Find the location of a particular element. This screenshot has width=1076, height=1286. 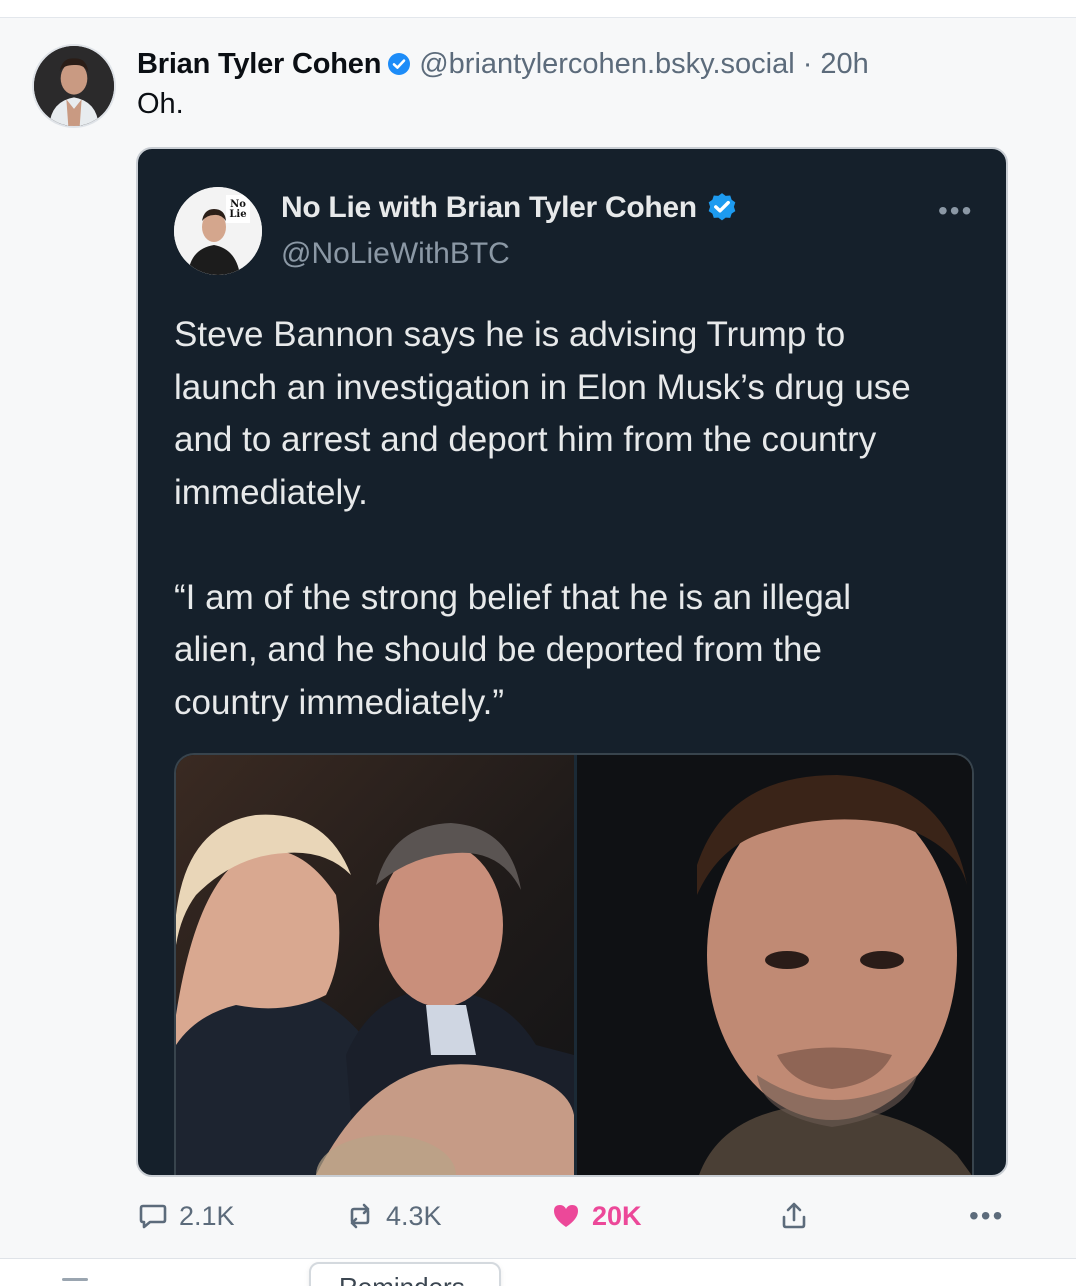

post-text: Oh. is located at coordinates (160, 104).